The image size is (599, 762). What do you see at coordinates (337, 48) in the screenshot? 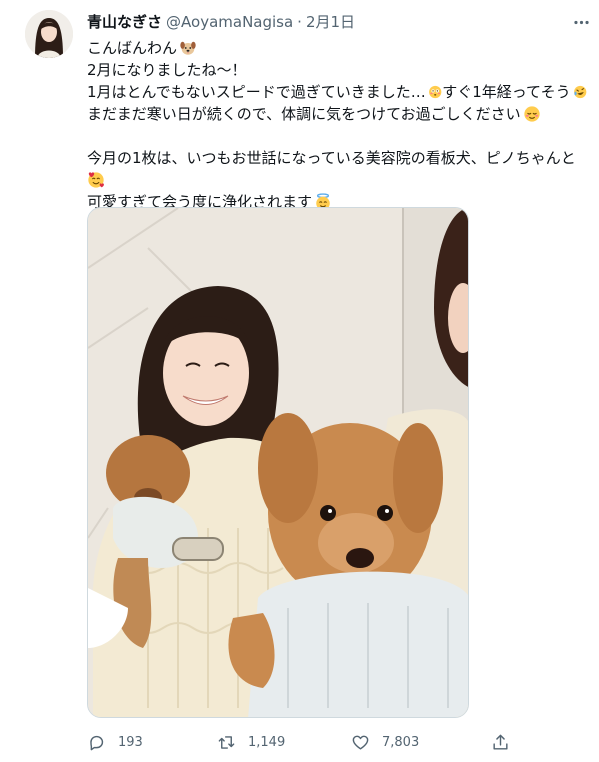
I see `text-line: こんばんわん` at bounding box center [337, 48].